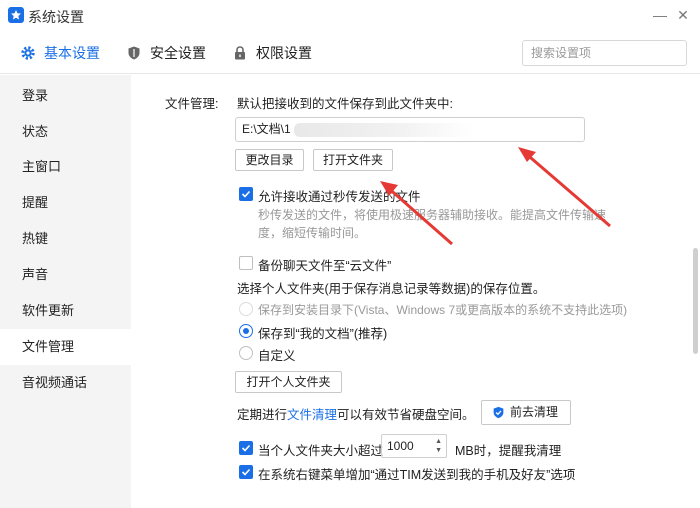  What do you see at coordinates (683, 15) in the screenshot?
I see `close-button: ✕` at bounding box center [683, 15].